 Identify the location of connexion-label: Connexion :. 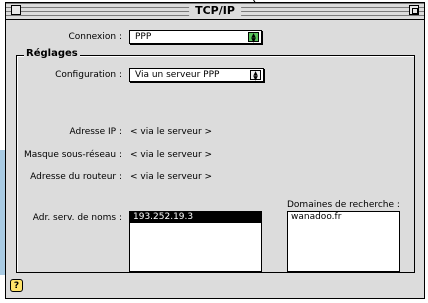
(95, 37).